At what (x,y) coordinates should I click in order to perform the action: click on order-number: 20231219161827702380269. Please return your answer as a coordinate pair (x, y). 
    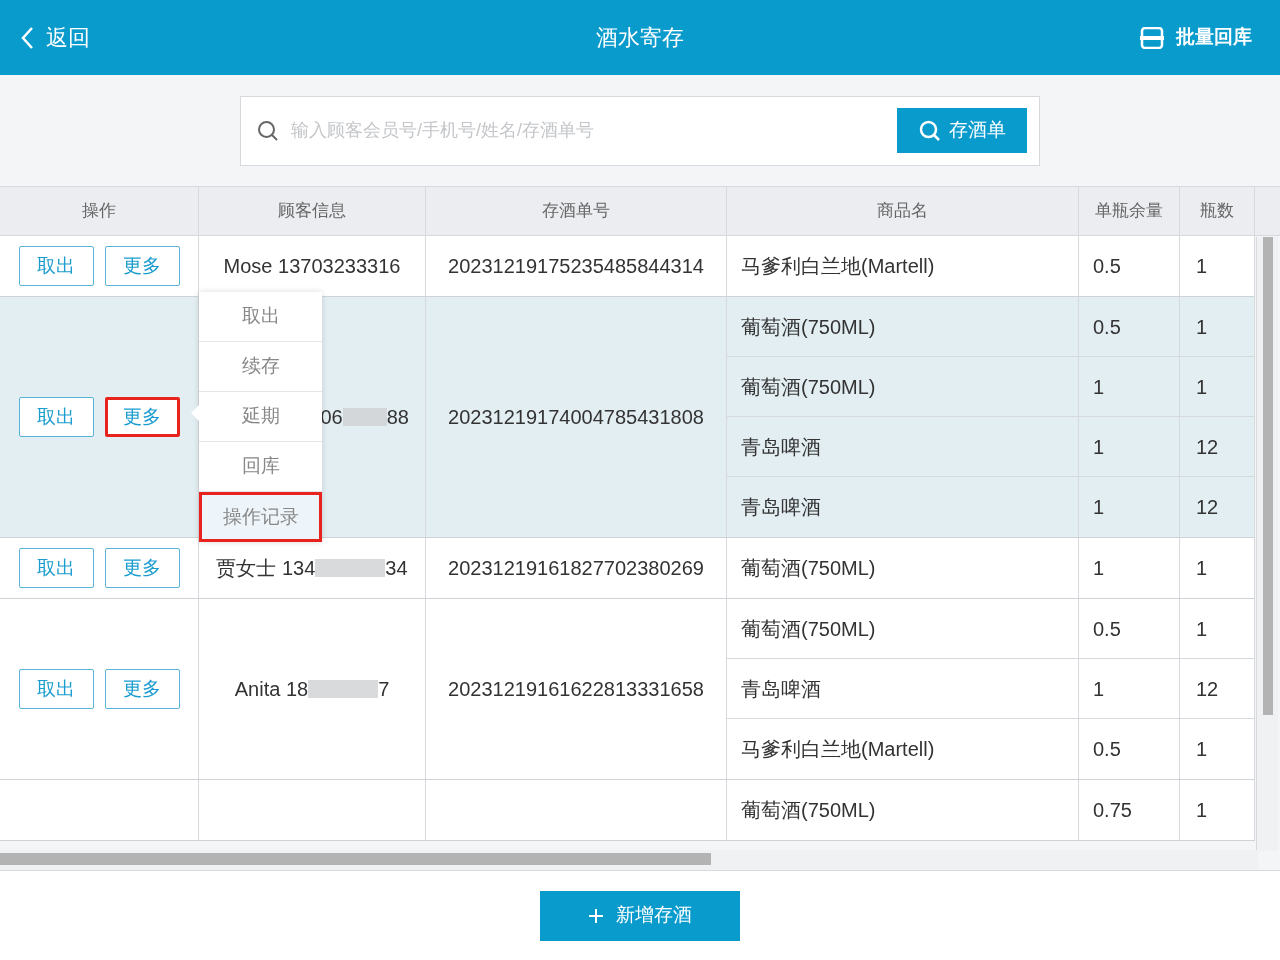
    Looking at the image, I should click on (576, 568).